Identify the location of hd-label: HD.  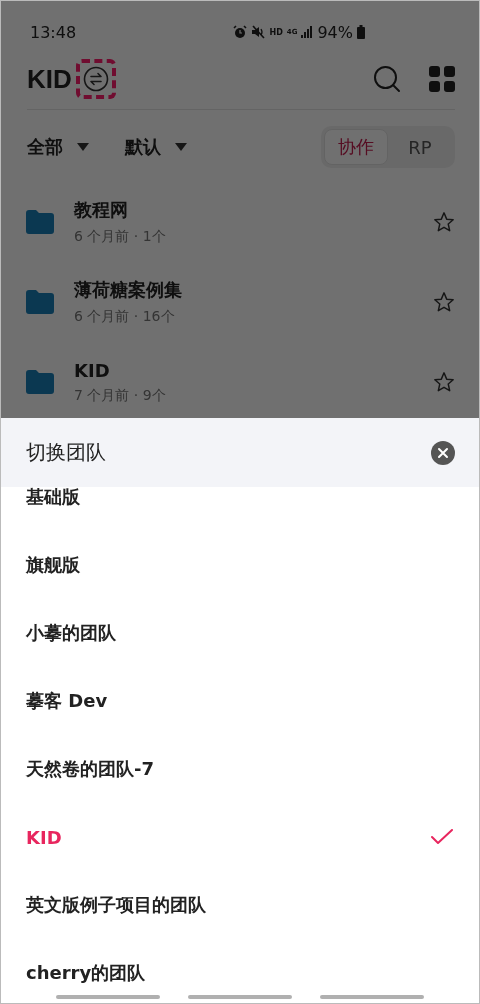
(276, 32).